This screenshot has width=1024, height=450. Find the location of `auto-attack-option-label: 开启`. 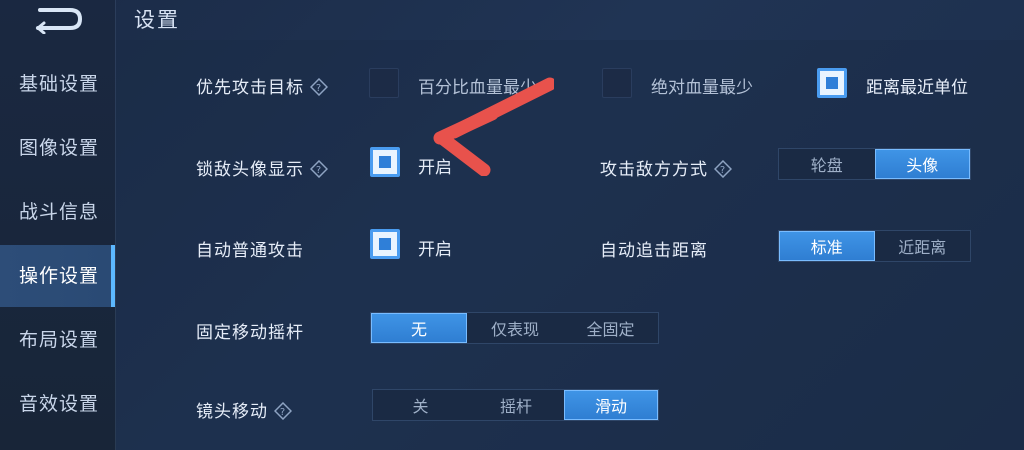

auto-attack-option-label: 开启 is located at coordinates (435, 250).